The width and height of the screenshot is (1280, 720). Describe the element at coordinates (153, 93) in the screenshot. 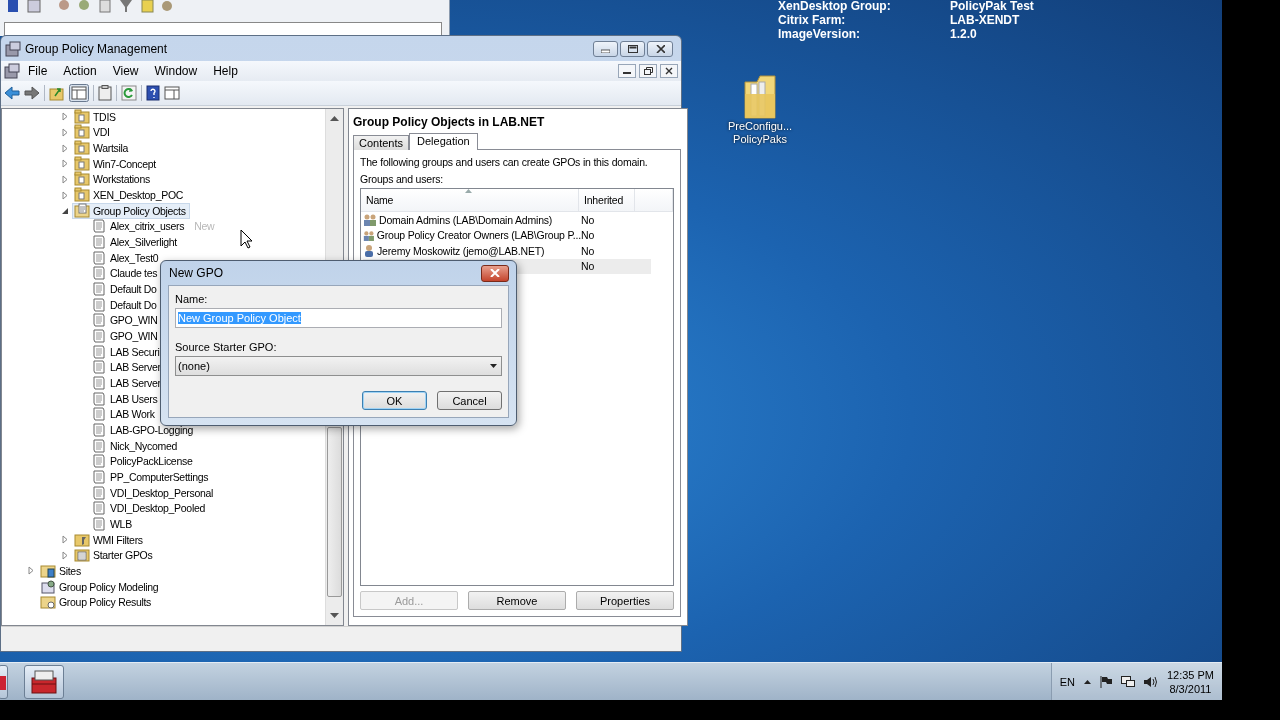

I see `help-icon` at that location.